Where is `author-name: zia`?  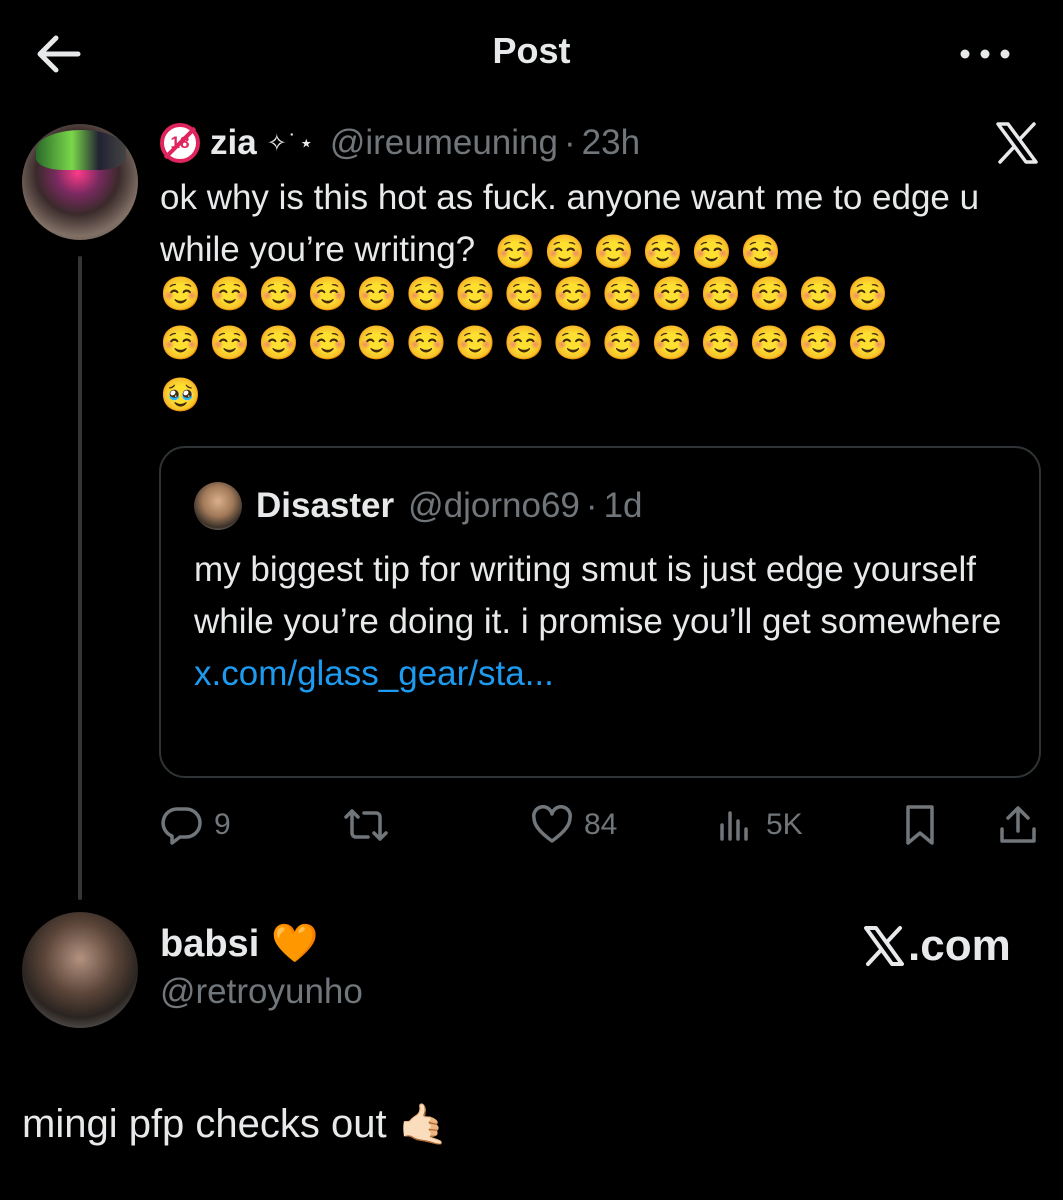
author-name: zia is located at coordinates (233, 143).